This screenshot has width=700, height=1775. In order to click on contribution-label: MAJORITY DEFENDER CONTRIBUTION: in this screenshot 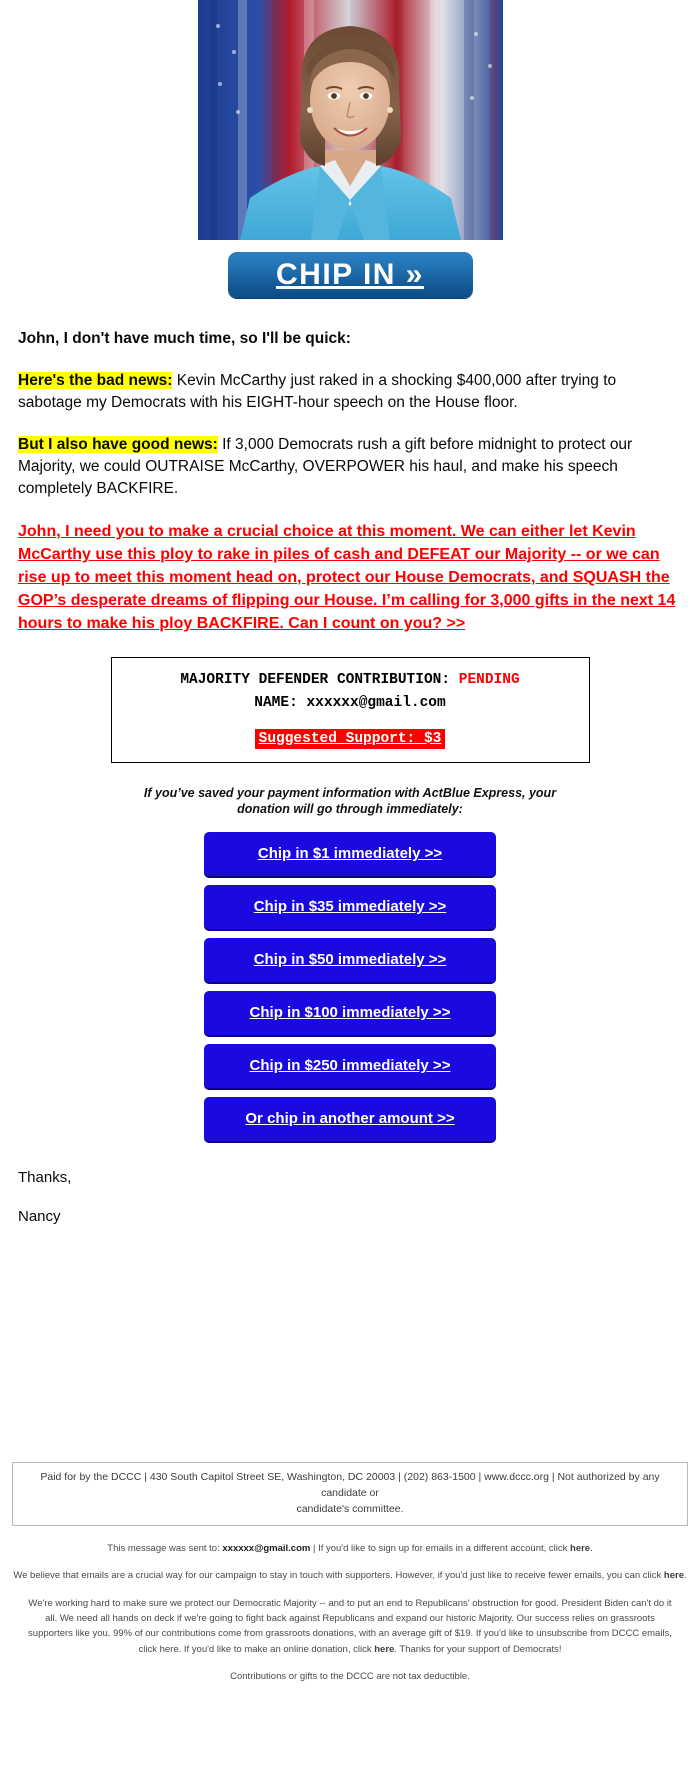, I will do `click(315, 680)`.